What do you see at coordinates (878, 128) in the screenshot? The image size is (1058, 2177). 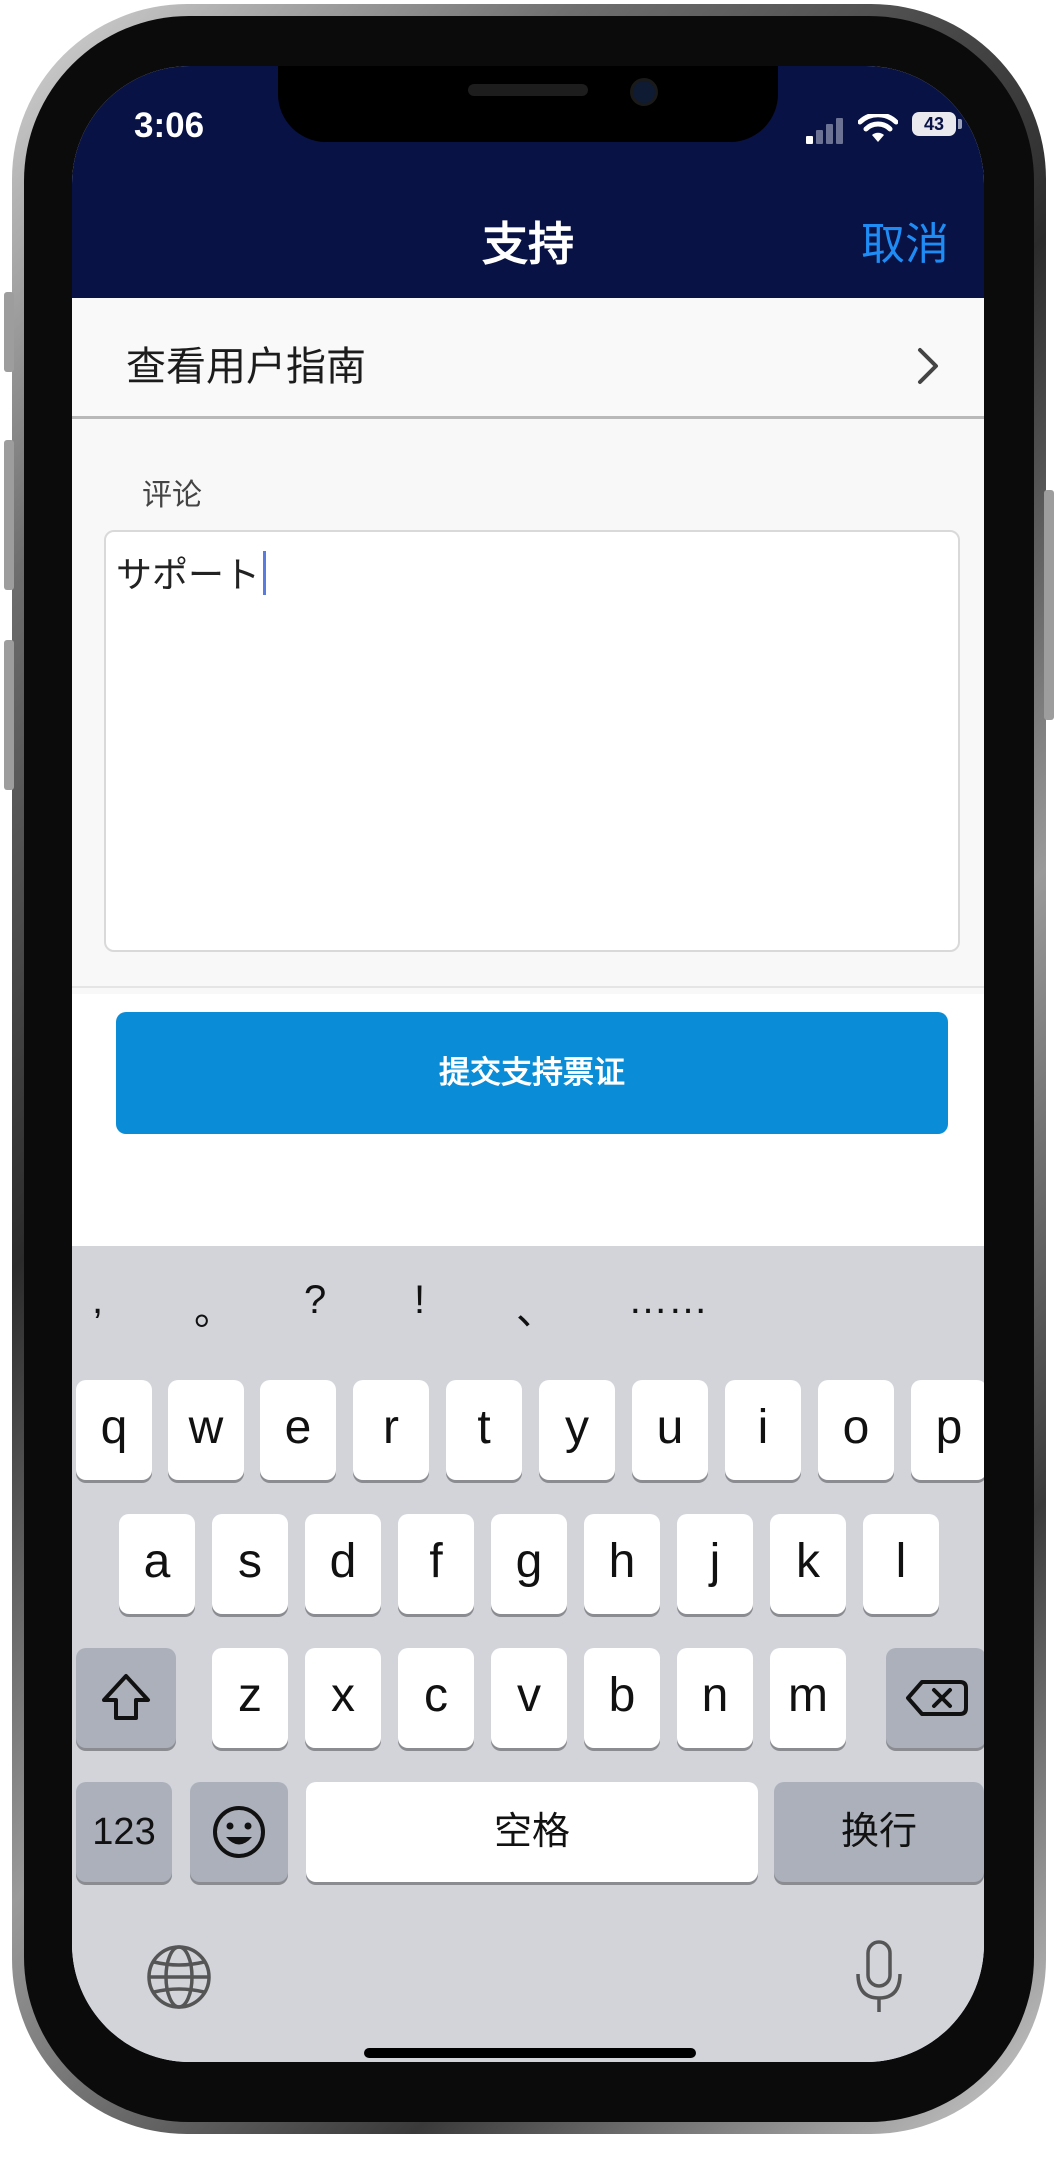 I see `wifi-icon` at bounding box center [878, 128].